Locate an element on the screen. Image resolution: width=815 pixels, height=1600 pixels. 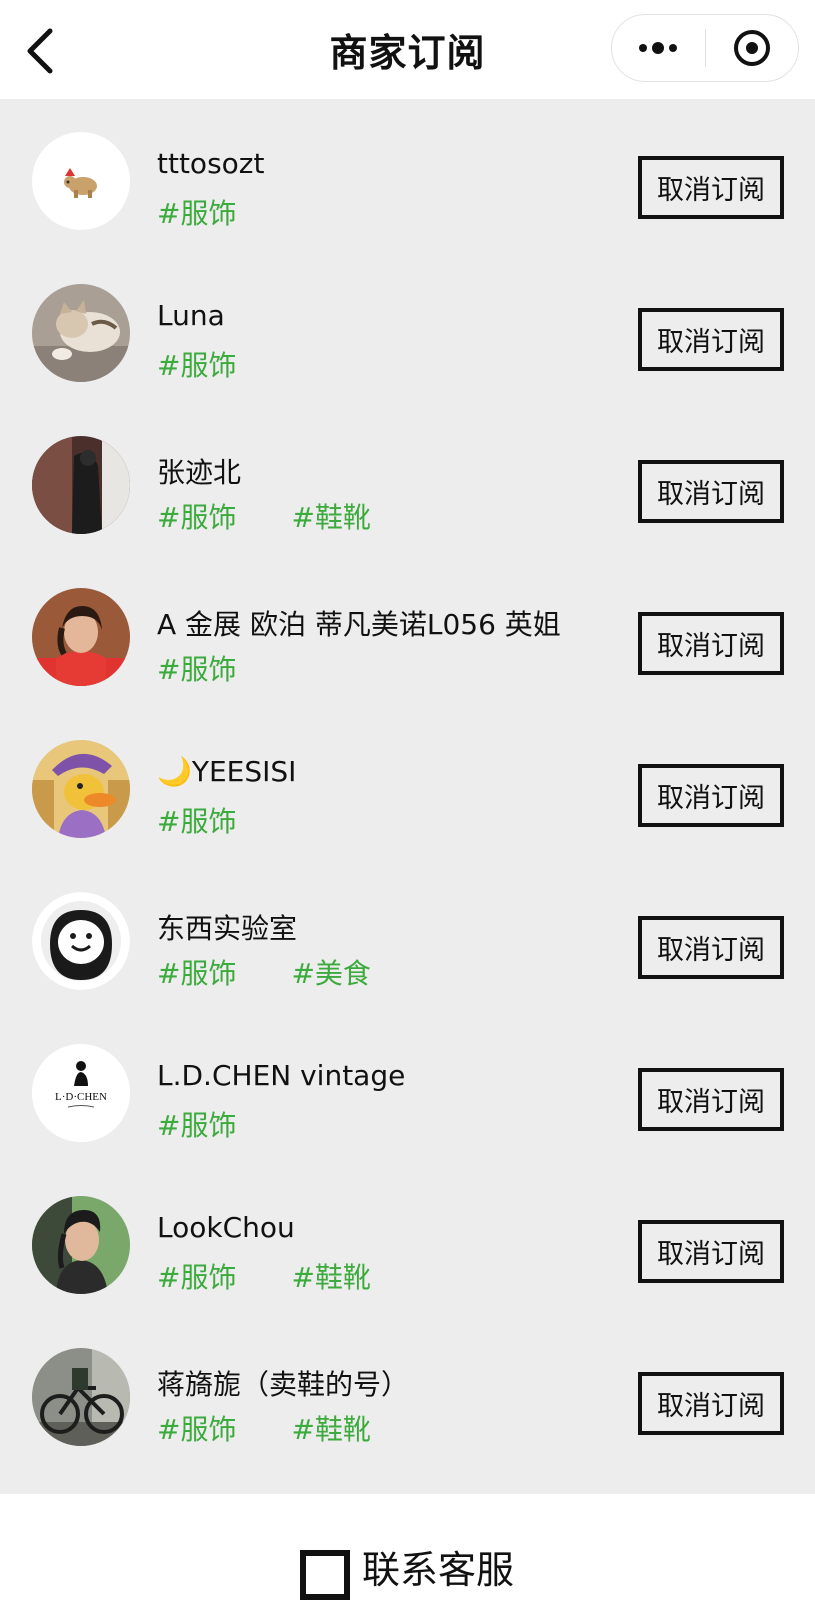
list-item: 蒋旖旎（卖鞋的号） #服饰 #鞋靴 取消订阅 is located at coordinates (407, 1391).